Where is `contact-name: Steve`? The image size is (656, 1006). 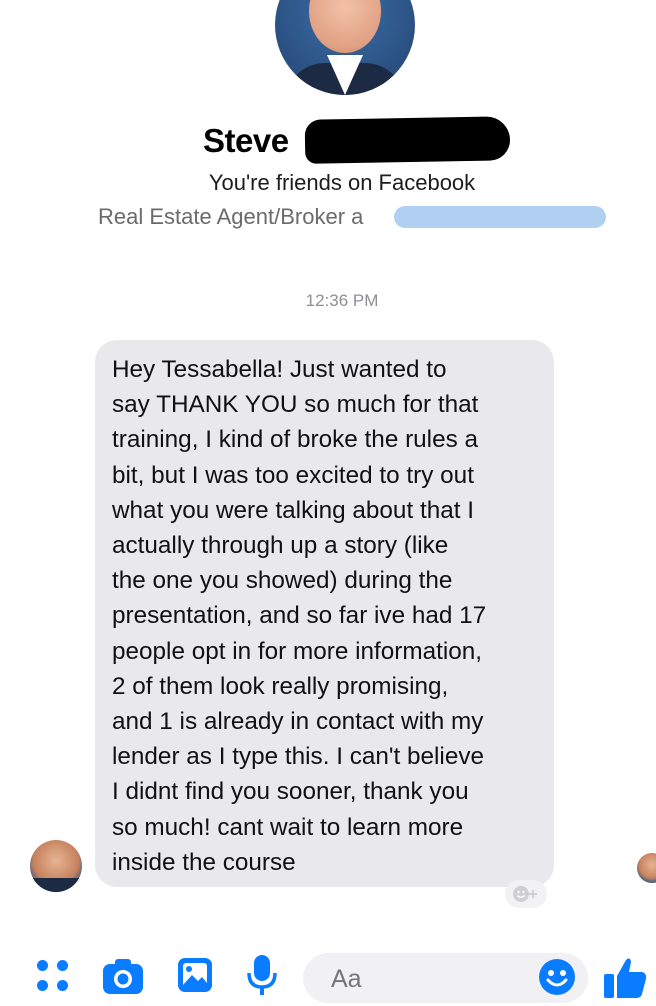 contact-name: Steve is located at coordinates (246, 140).